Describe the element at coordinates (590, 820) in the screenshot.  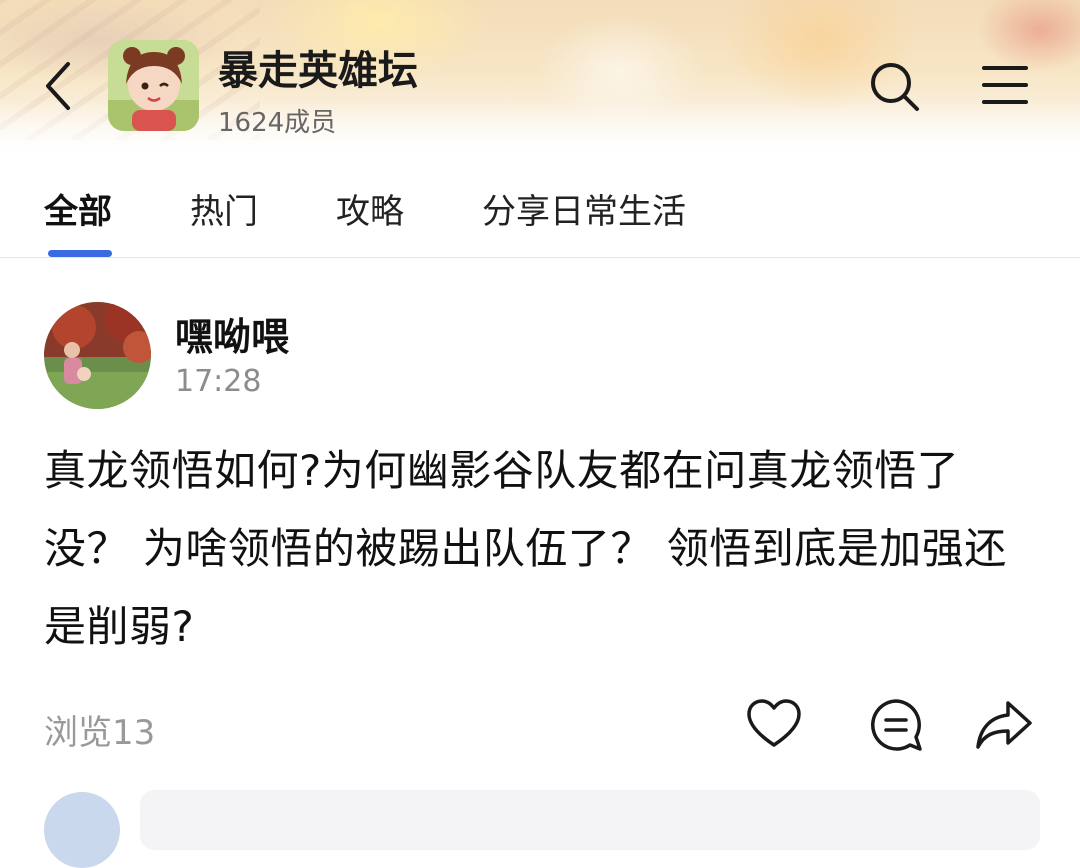
I see `comment-input` at that location.